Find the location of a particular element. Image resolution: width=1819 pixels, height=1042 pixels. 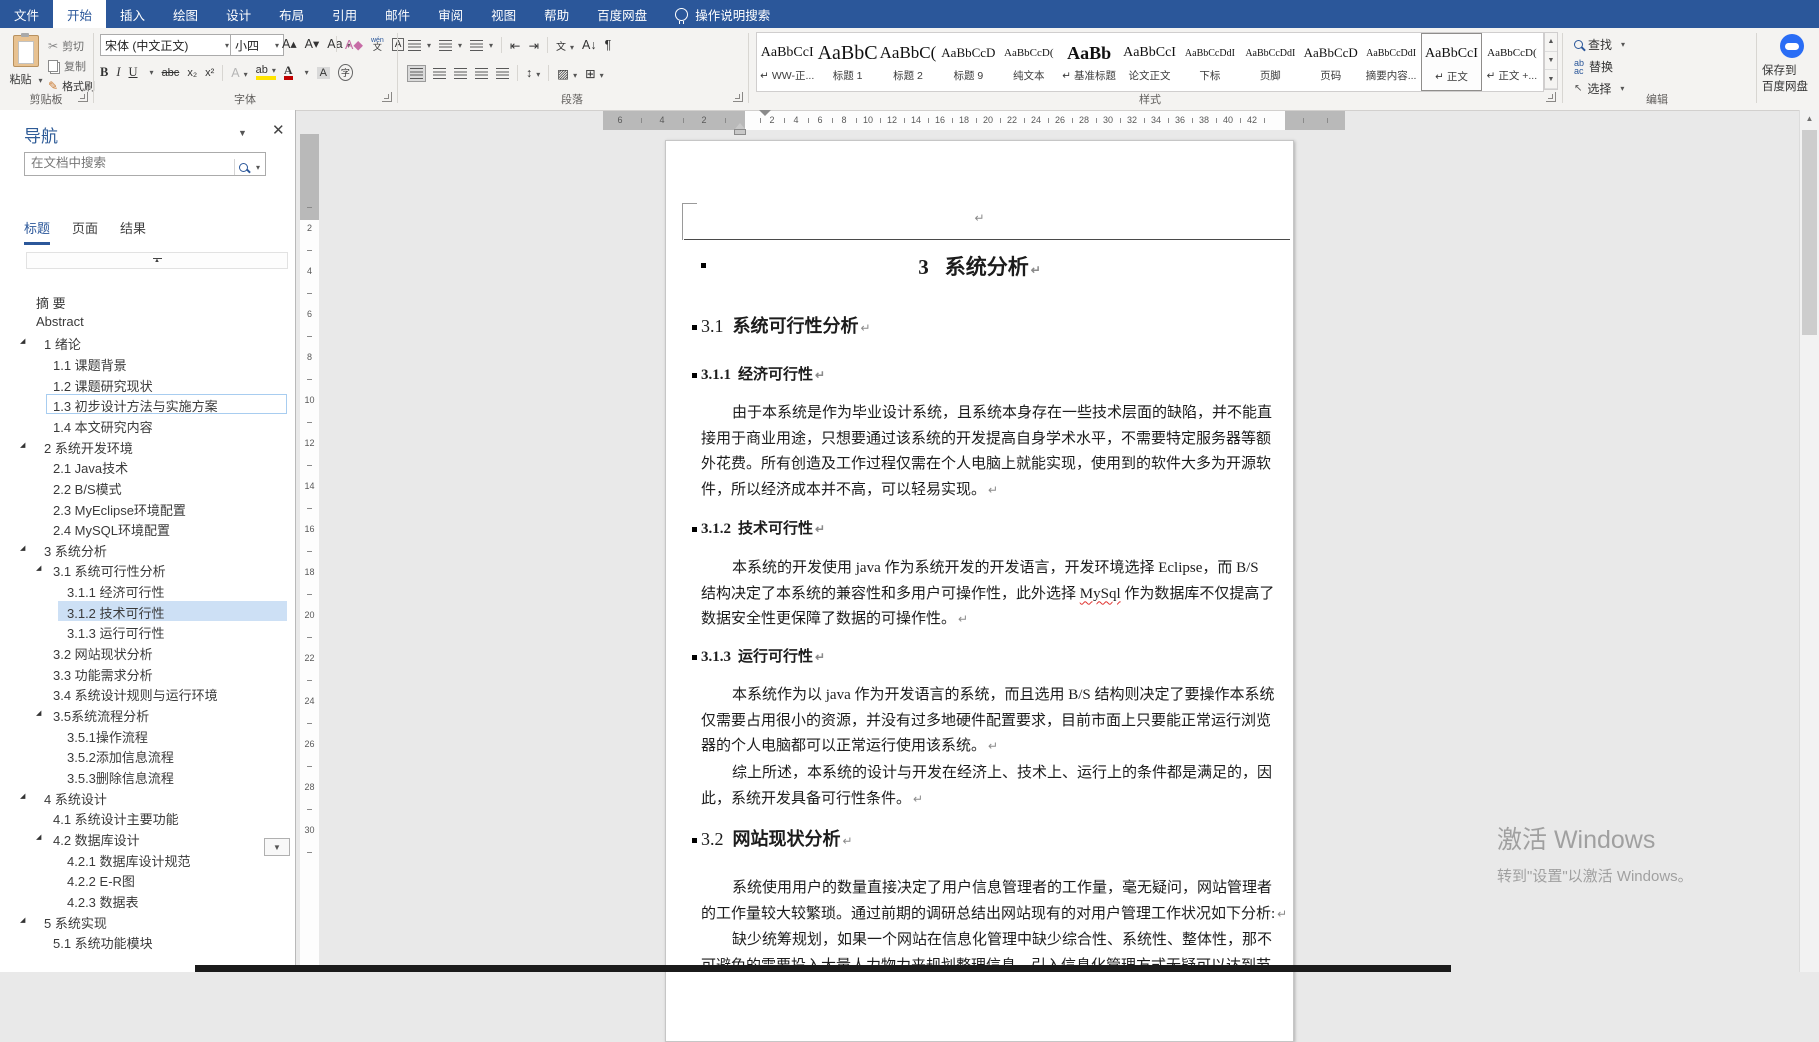

ribbon-tab-邮件: 邮件 is located at coordinates (397, 14).